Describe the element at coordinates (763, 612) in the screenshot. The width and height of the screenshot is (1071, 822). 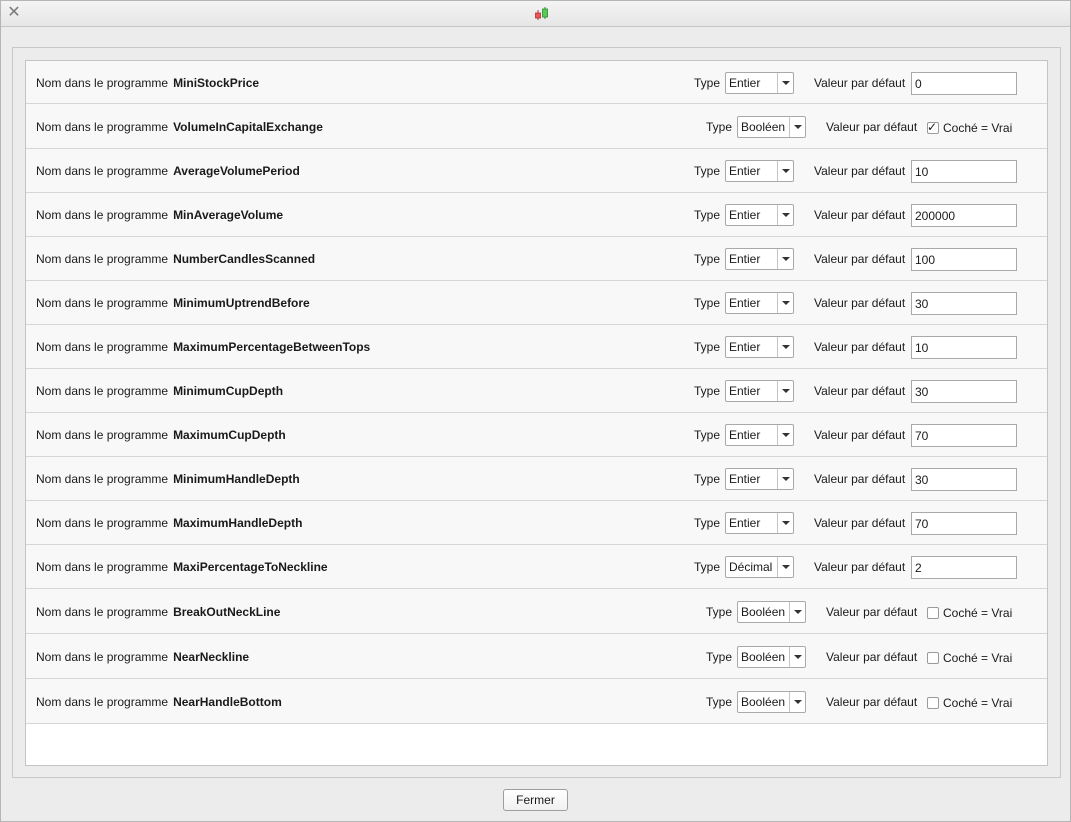
I see `type-select-value: Booléen` at that location.